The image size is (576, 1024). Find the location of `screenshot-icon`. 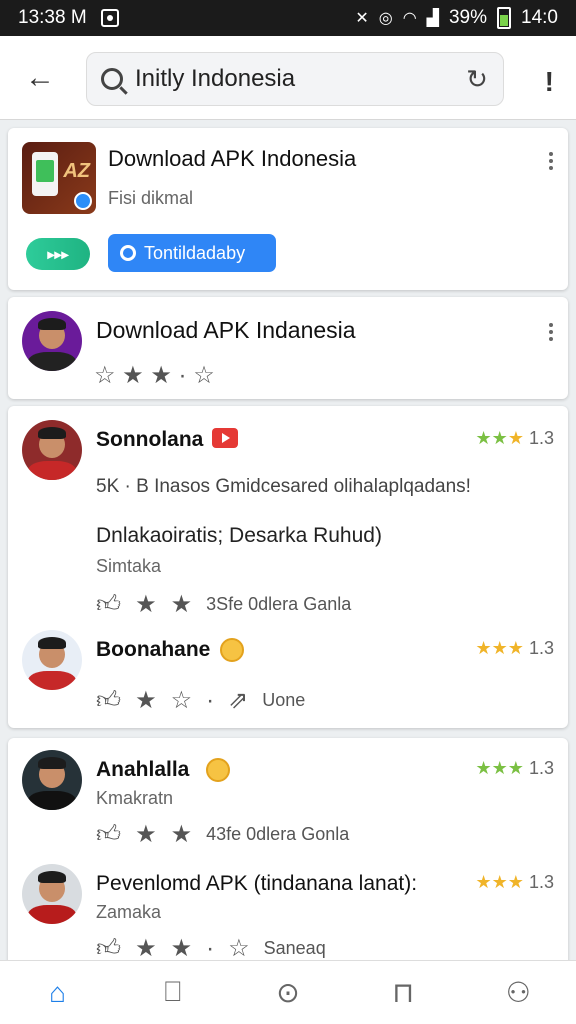

screenshot-icon is located at coordinates (109, 18).